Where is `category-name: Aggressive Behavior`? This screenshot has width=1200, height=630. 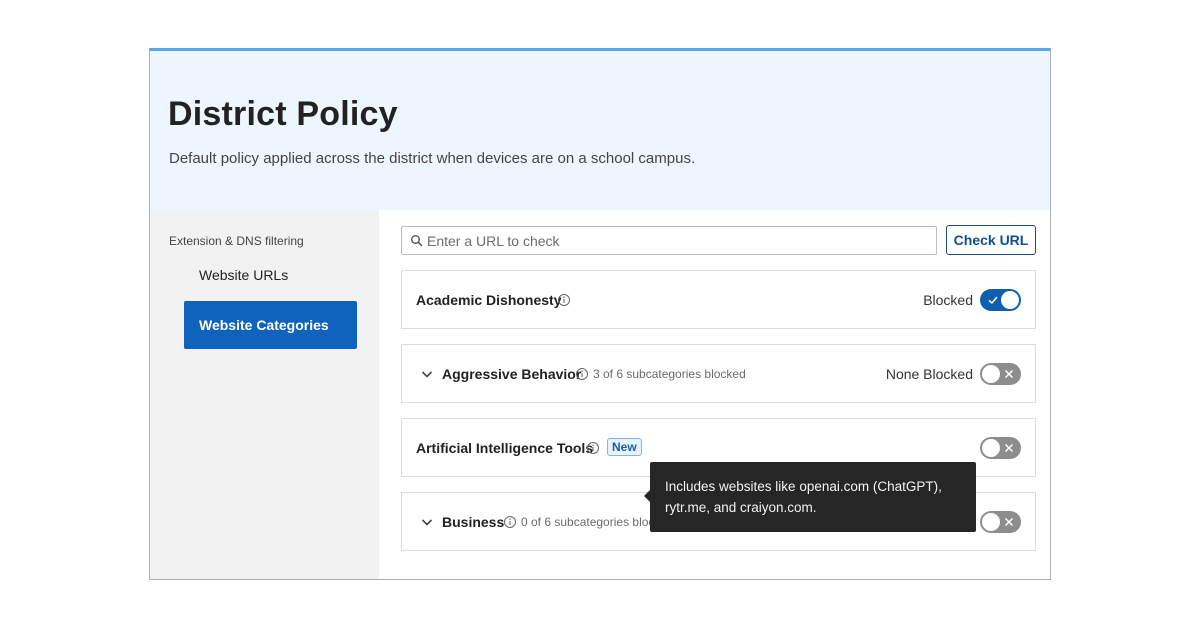 category-name: Aggressive Behavior is located at coordinates (512, 374).